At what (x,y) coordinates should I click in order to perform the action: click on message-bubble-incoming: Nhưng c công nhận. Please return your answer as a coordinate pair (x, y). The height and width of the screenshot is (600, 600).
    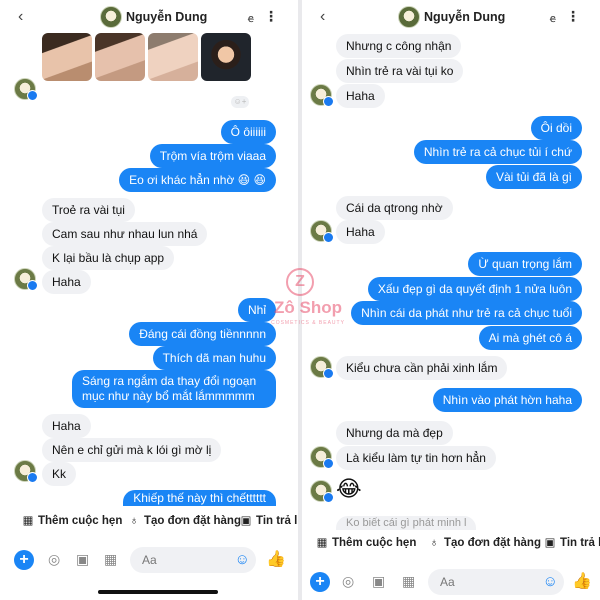
    Looking at the image, I should click on (399, 46).